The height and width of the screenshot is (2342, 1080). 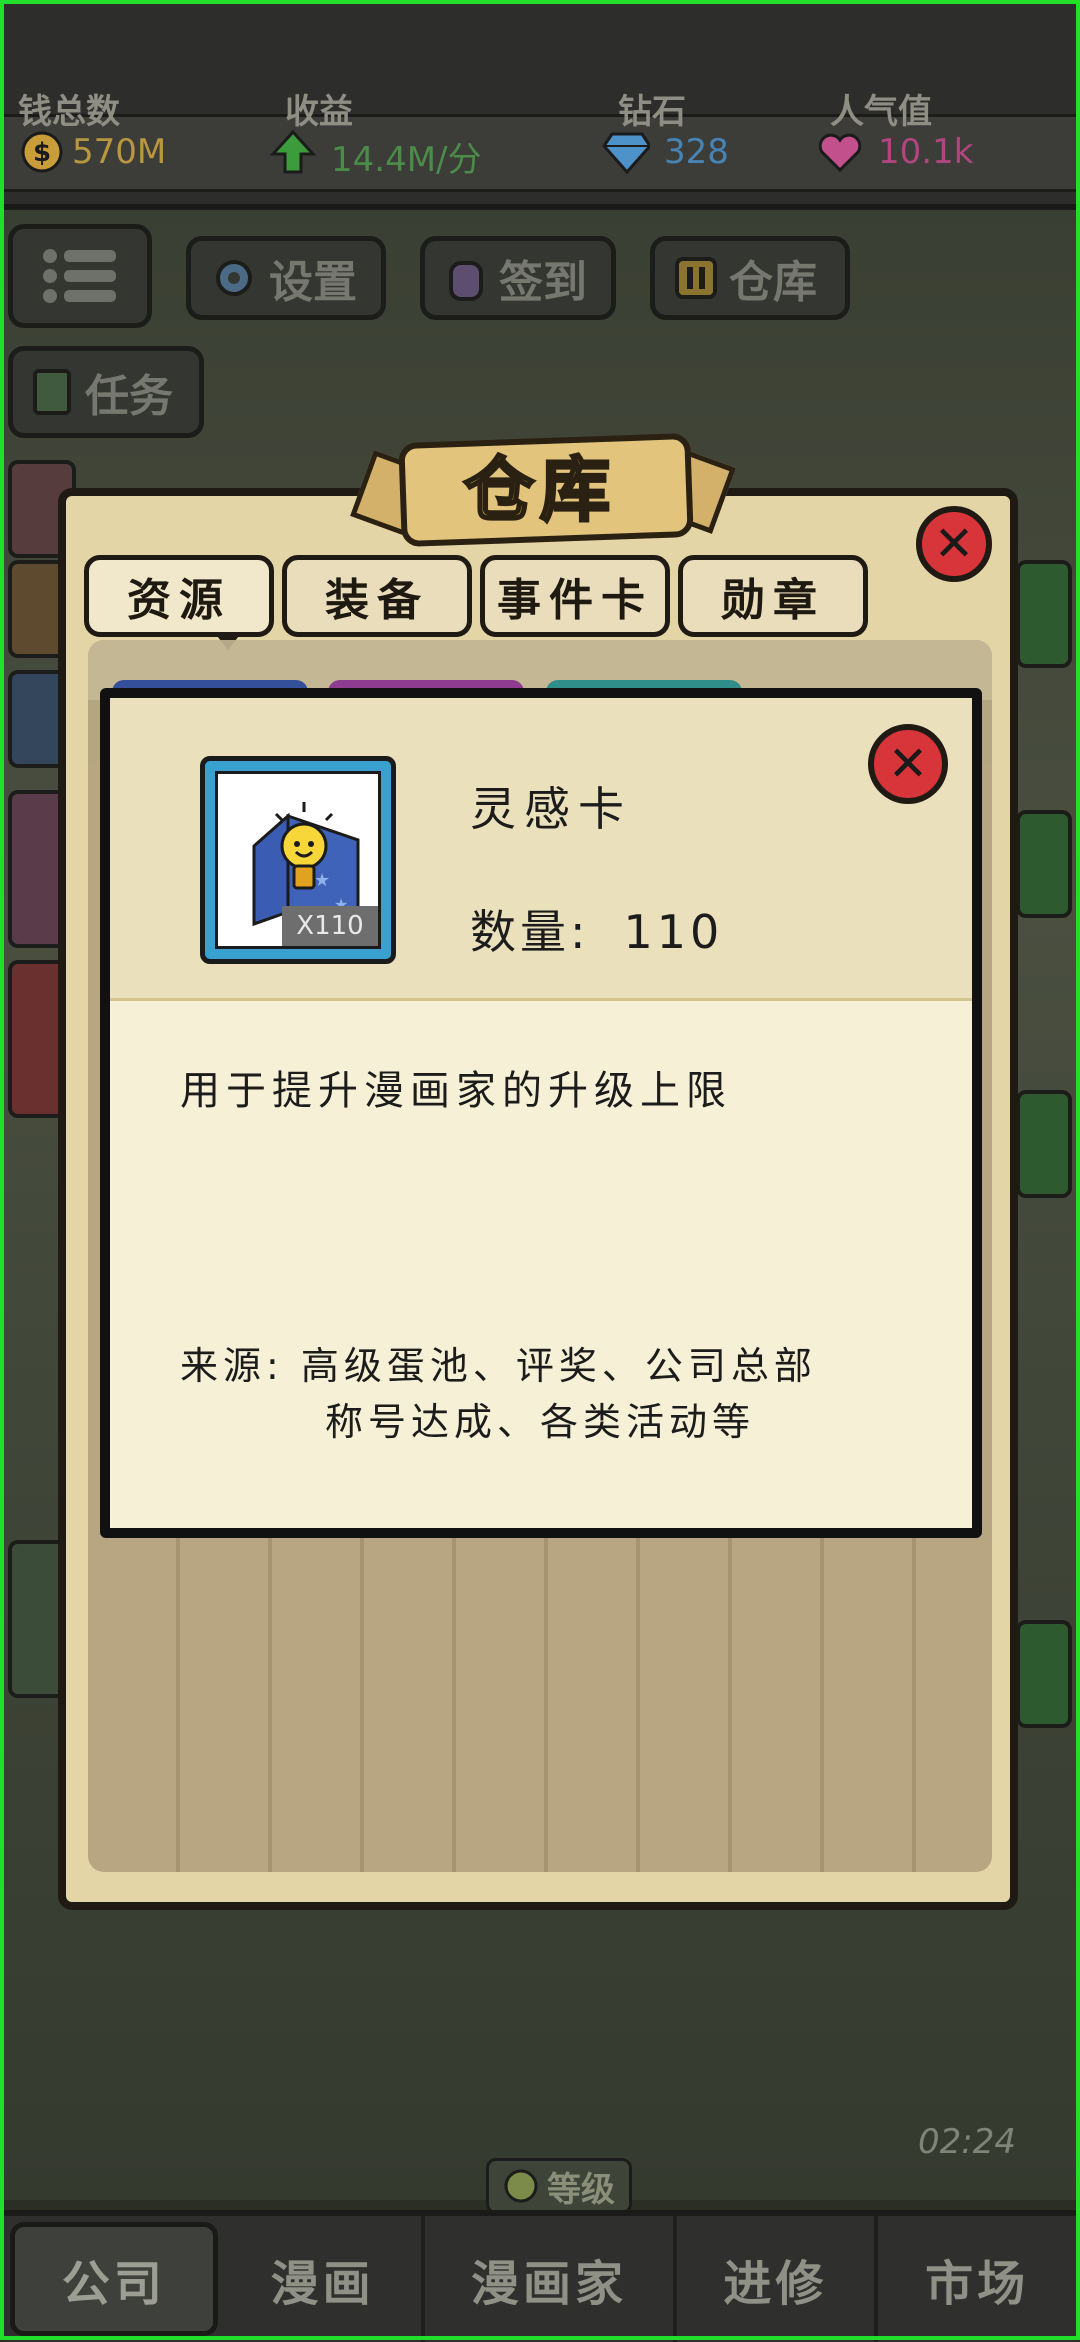 What do you see at coordinates (773, 596) in the screenshot?
I see `tab-medals: 勋章` at bounding box center [773, 596].